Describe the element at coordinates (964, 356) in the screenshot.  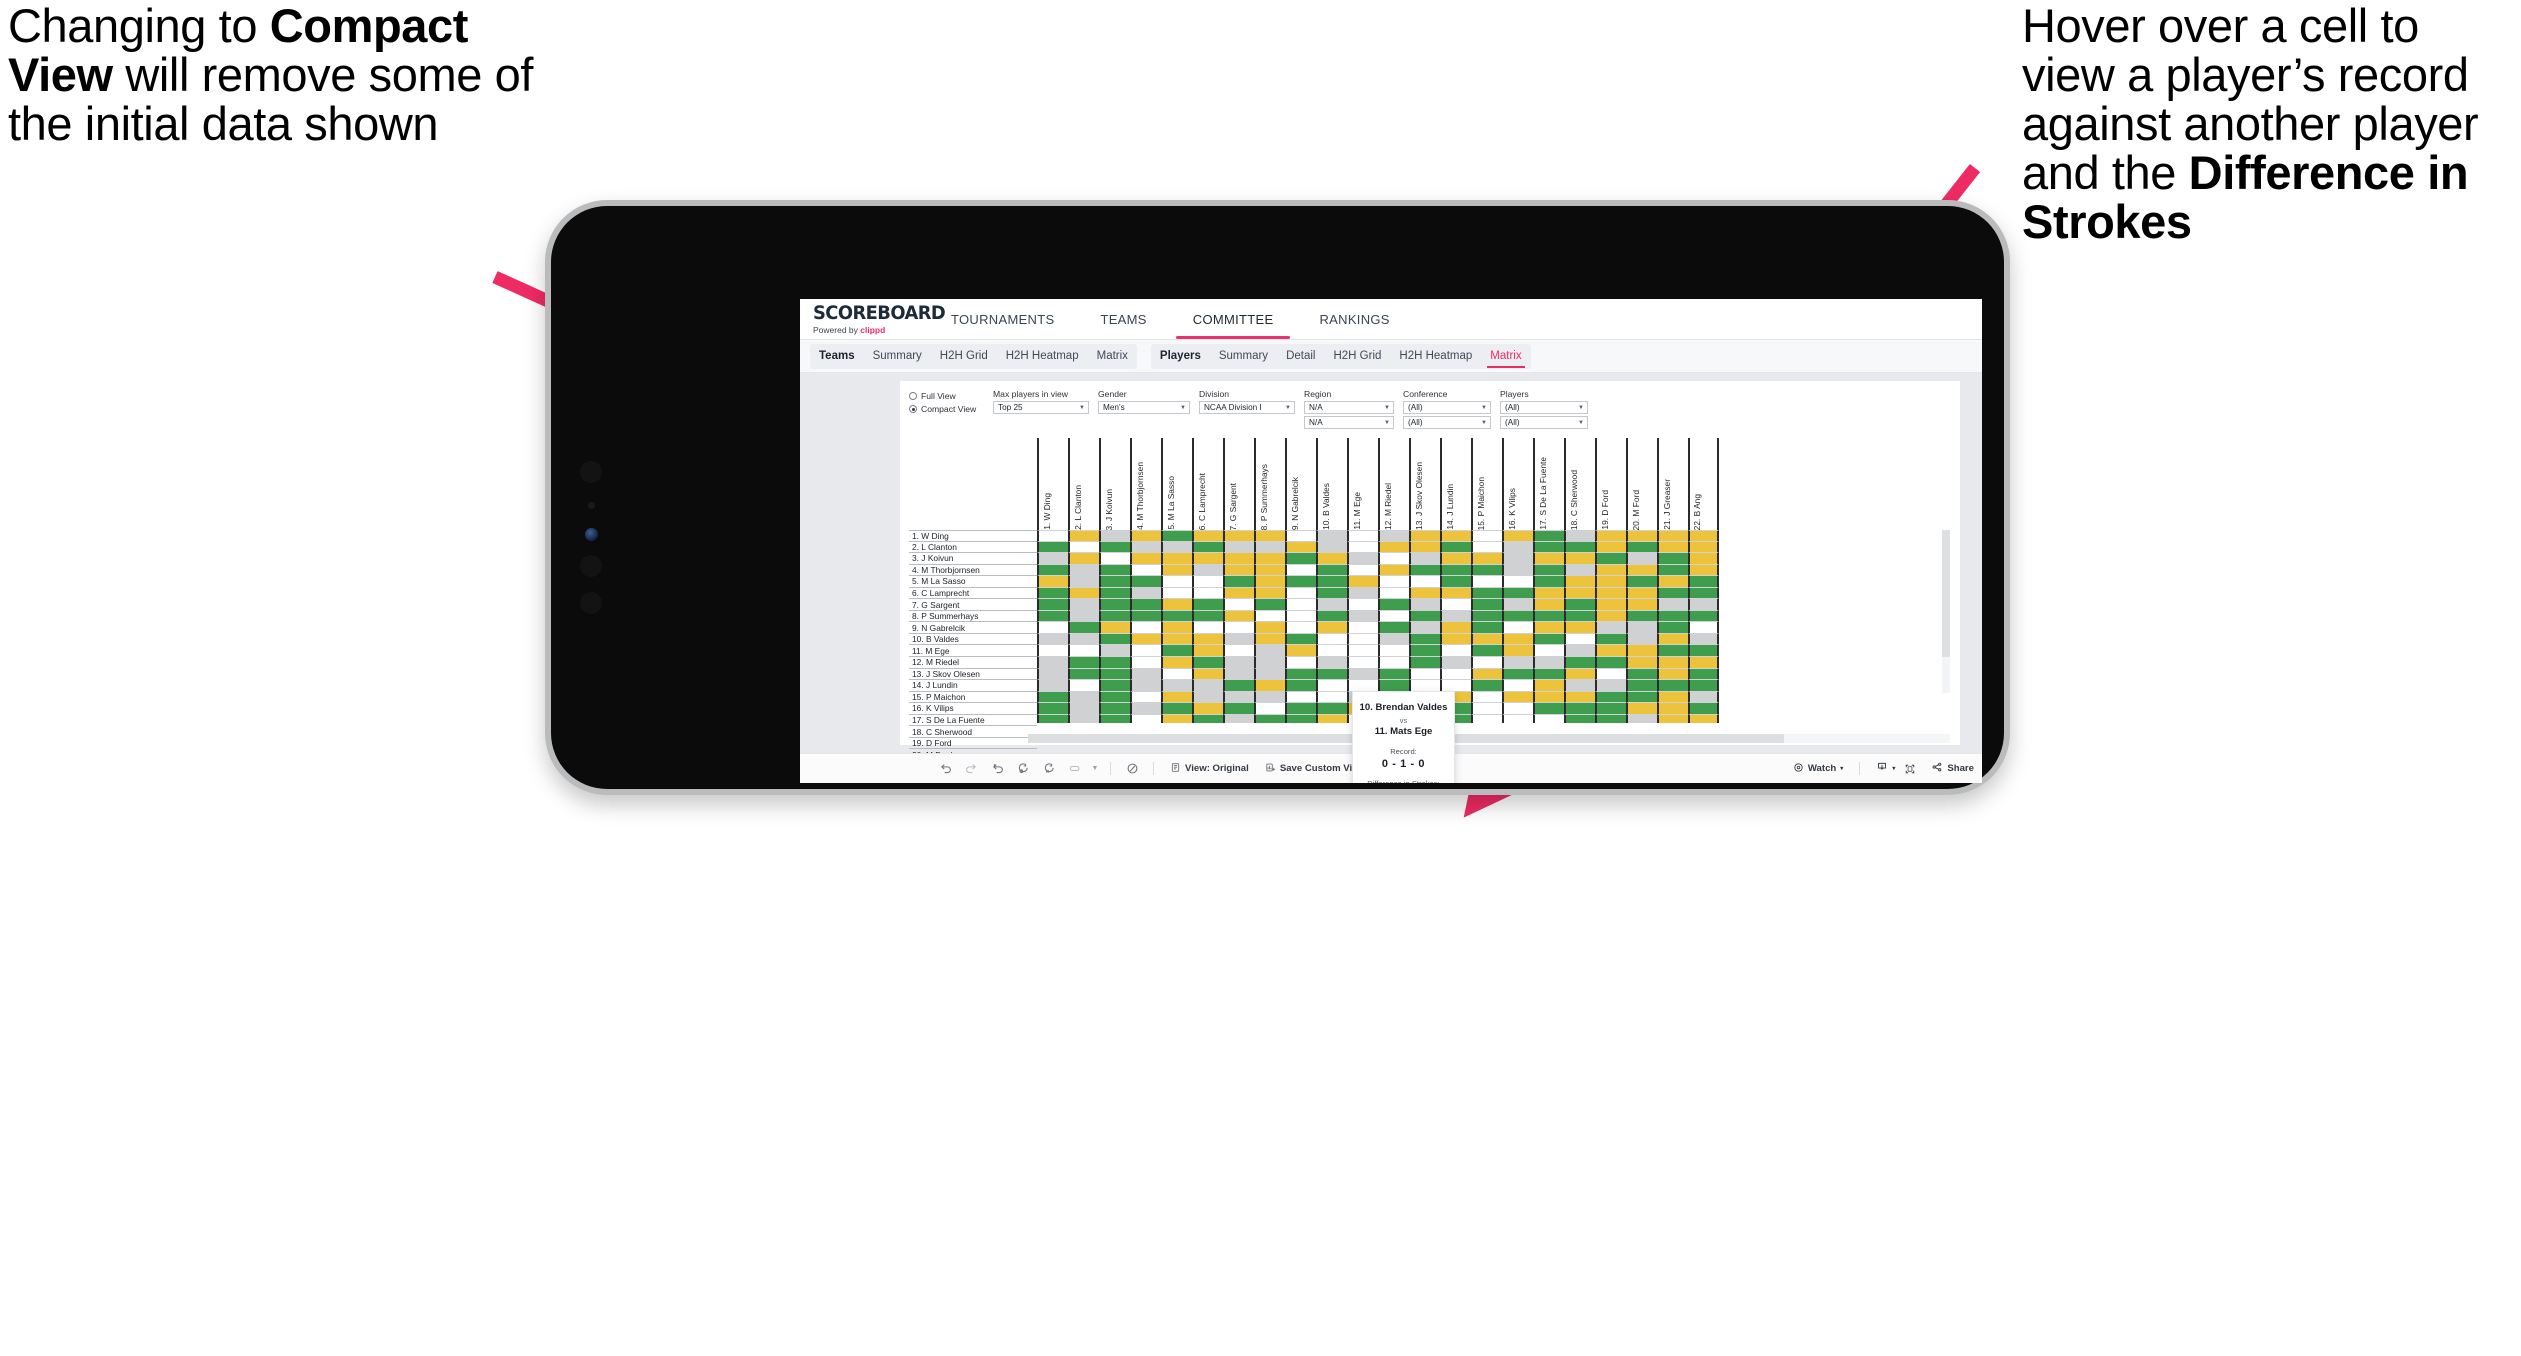
I see `subnav-teams-h2h-grid: H2H Grid` at that location.